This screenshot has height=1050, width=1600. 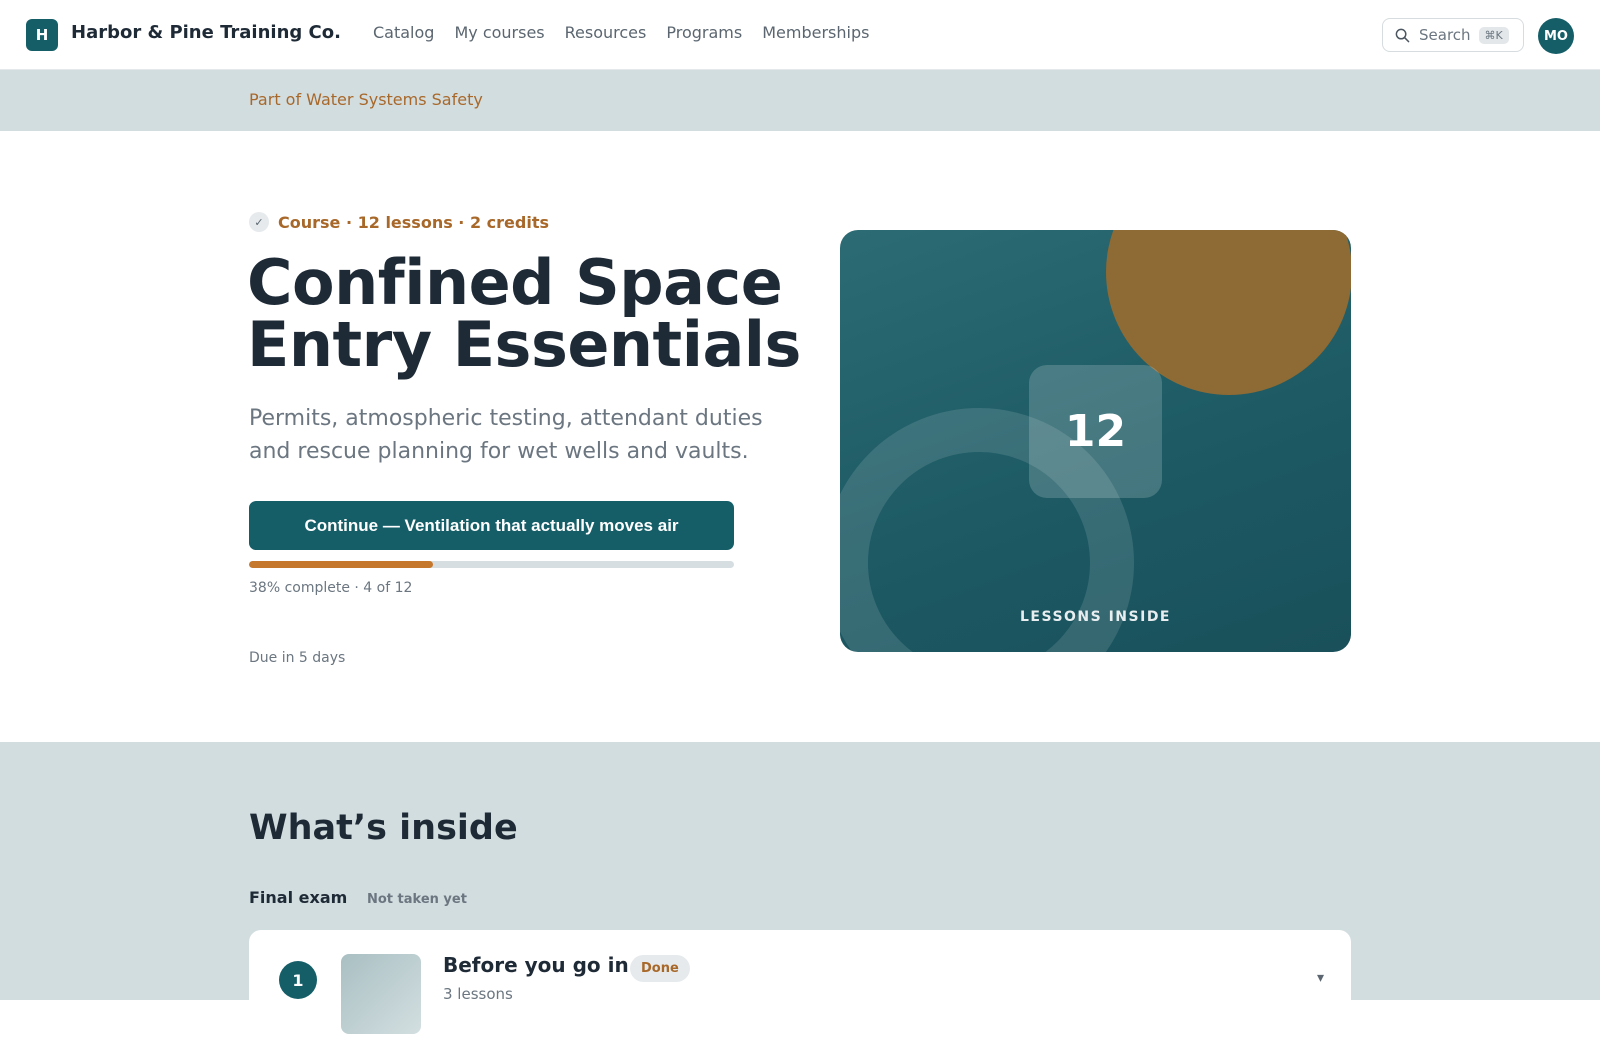 What do you see at coordinates (1320, 978) in the screenshot?
I see `chevron-down-icon: ▾` at bounding box center [1320, 978].